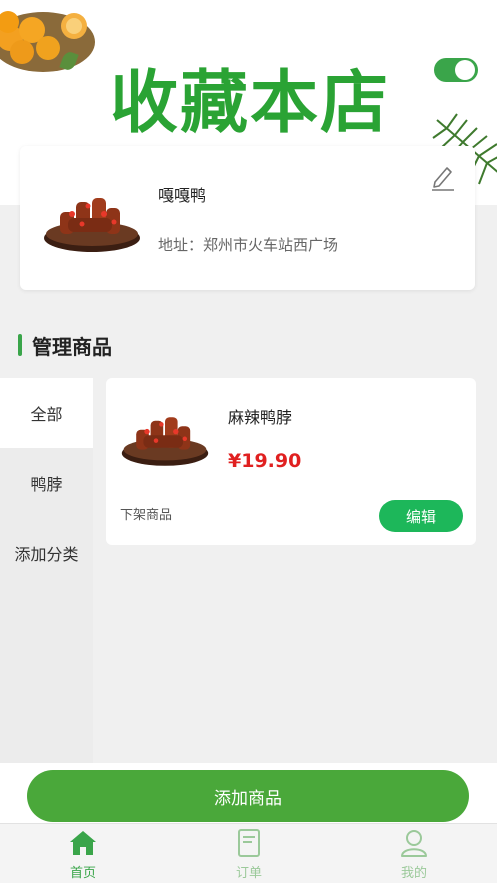 This screenshot has width=497, height=883. I want to click on product-card: 麻辣鸭脖 ¥19.90 下架商品 编辑, so click(291, 461).